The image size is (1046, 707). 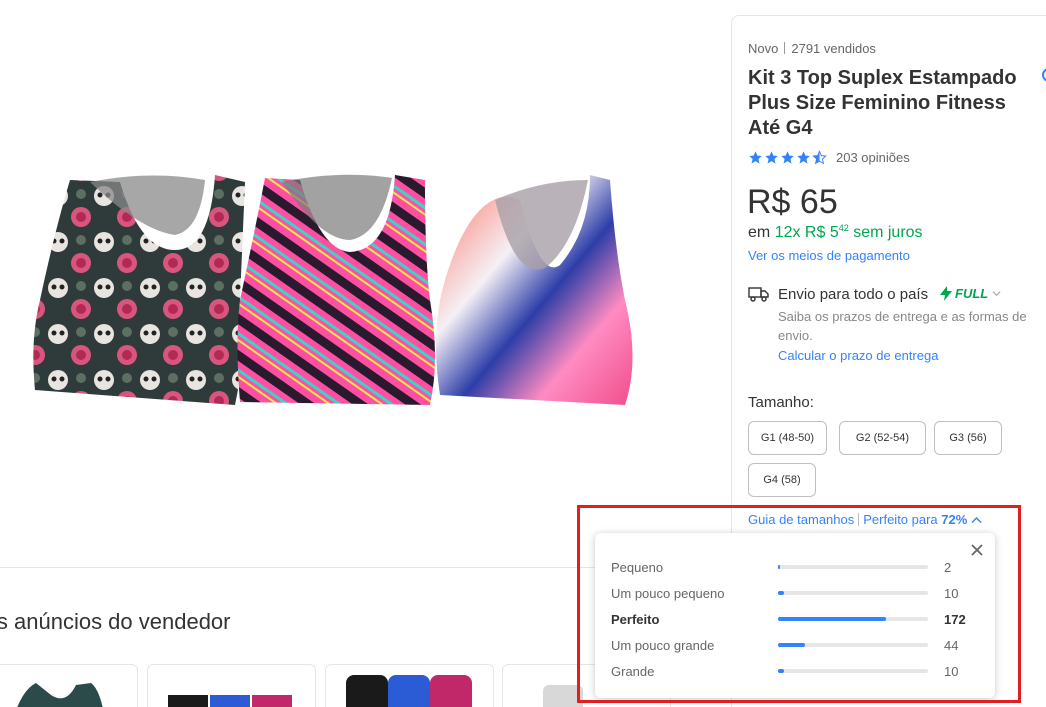 I want to click on installments-amount: 12x R$ 5, so click(x=806, y=232).